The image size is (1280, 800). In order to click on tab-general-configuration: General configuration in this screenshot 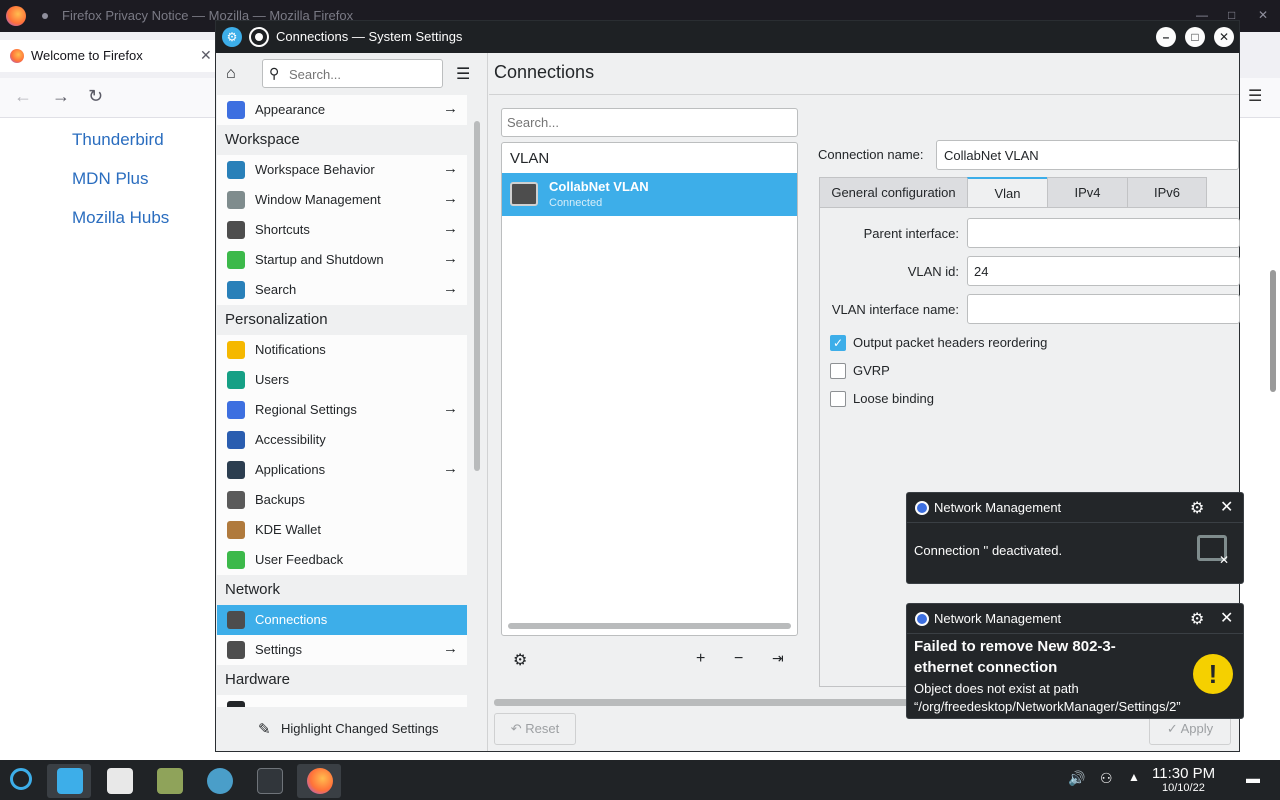, I will do `click(893, 192)`.